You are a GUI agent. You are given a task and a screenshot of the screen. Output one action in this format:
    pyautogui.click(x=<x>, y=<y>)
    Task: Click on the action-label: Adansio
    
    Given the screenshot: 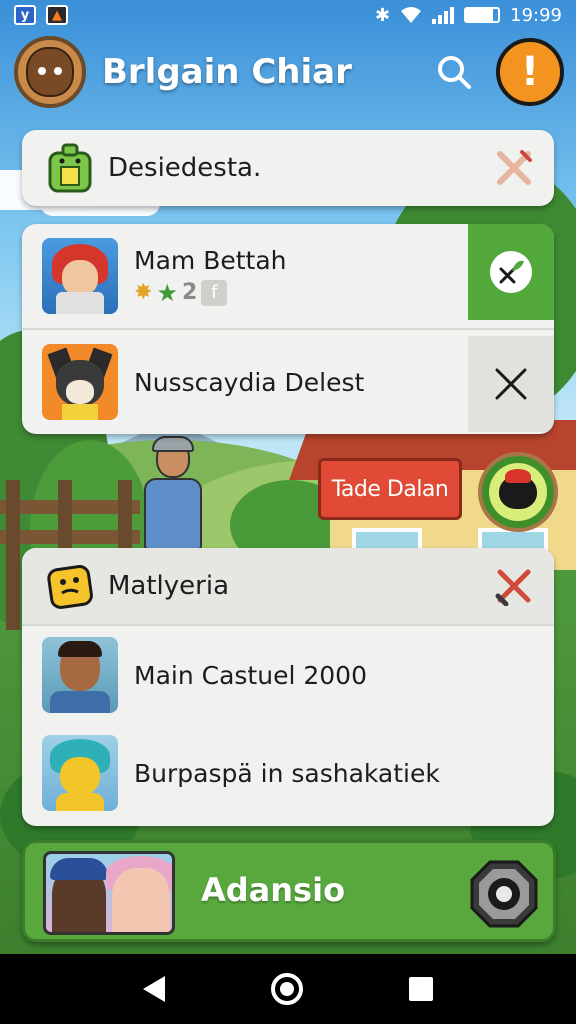 What is the action you would take?
    pyautogui.click(x=273, y=890)
    